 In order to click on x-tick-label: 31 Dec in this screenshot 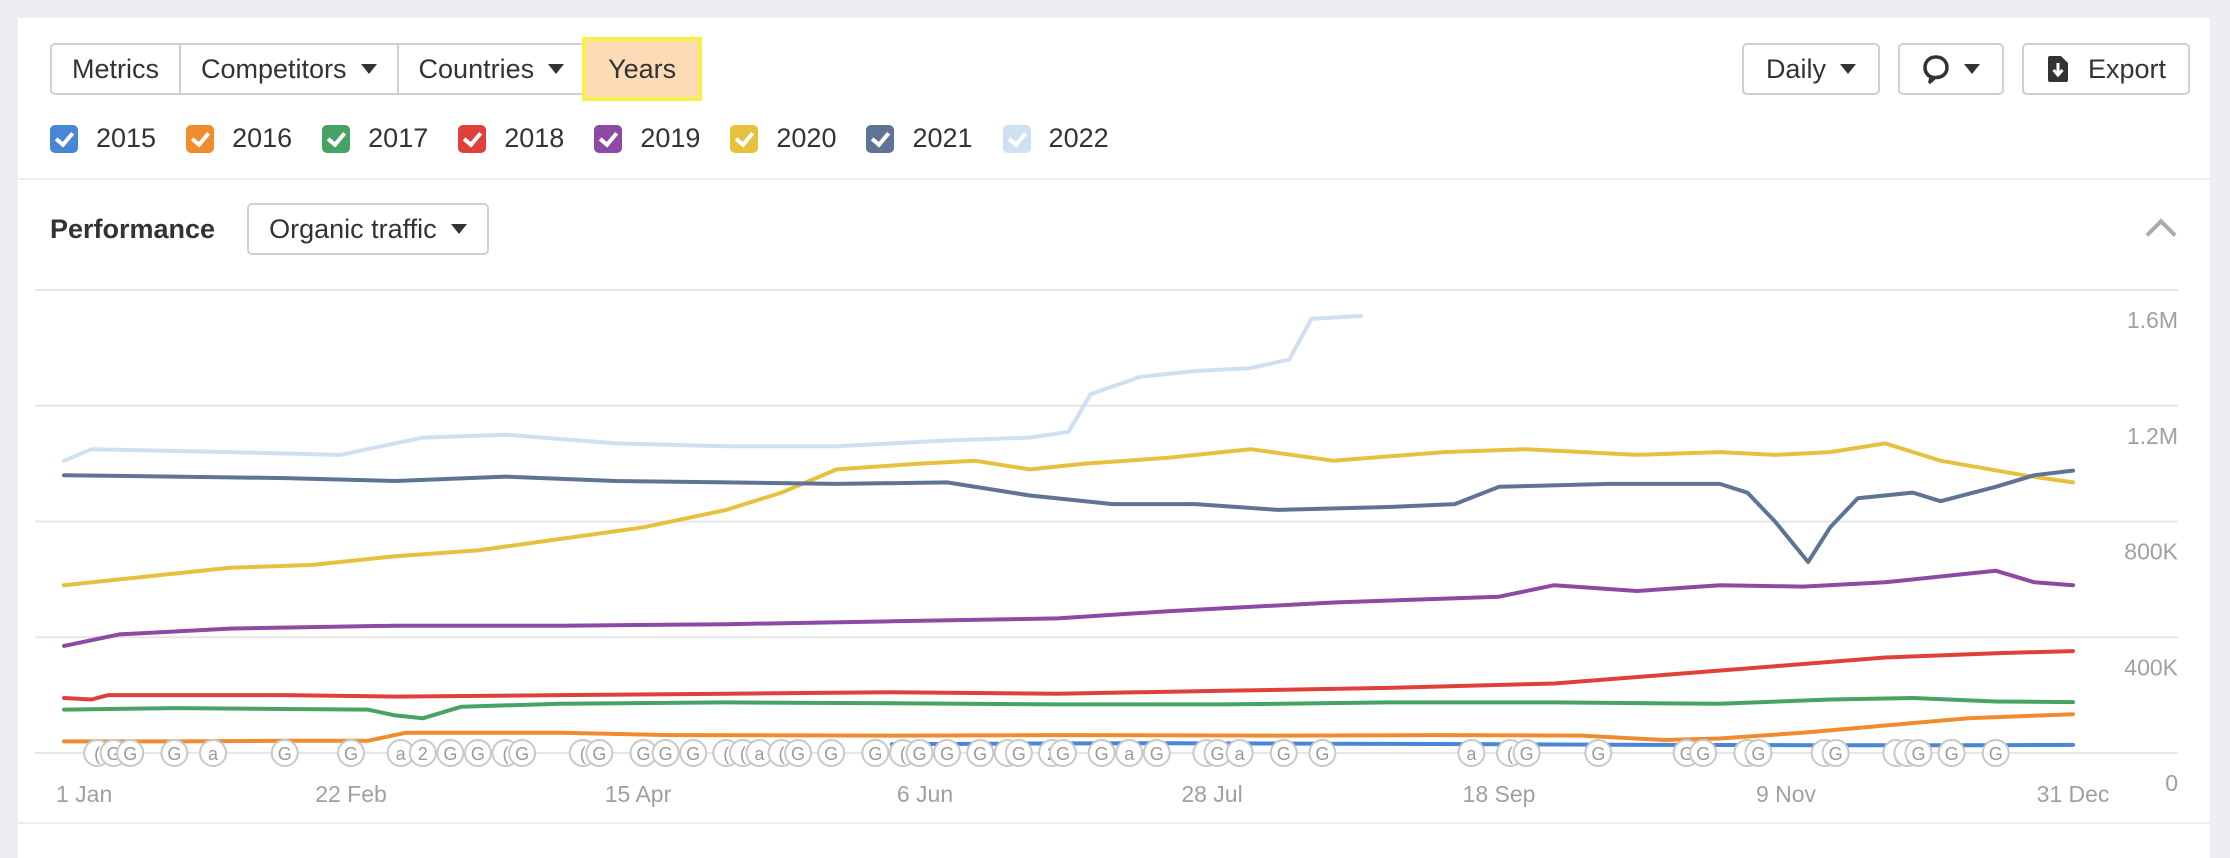, I will do `click(2073, 794)`.